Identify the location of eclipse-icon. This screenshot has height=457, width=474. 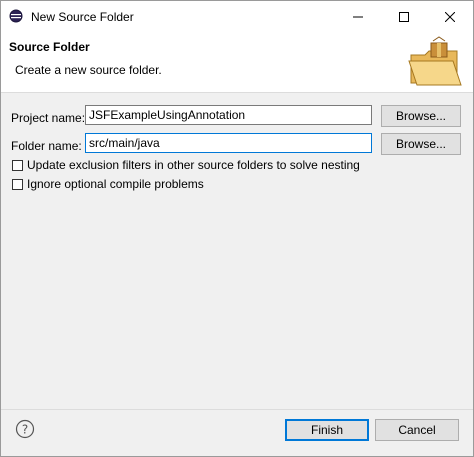
(16, 16).